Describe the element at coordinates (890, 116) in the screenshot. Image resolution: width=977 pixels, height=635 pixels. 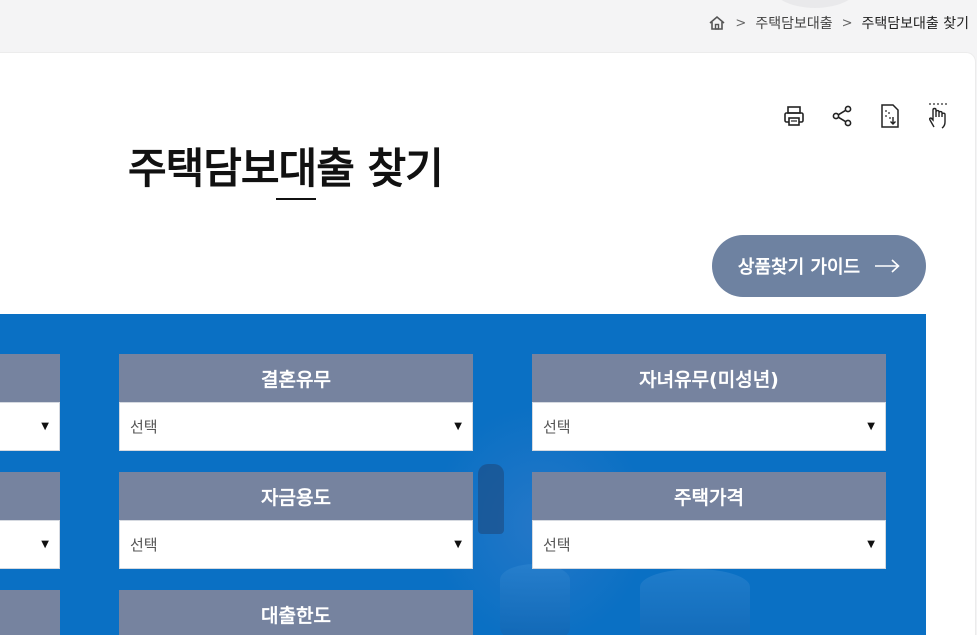
I see `download-icon` at that location.